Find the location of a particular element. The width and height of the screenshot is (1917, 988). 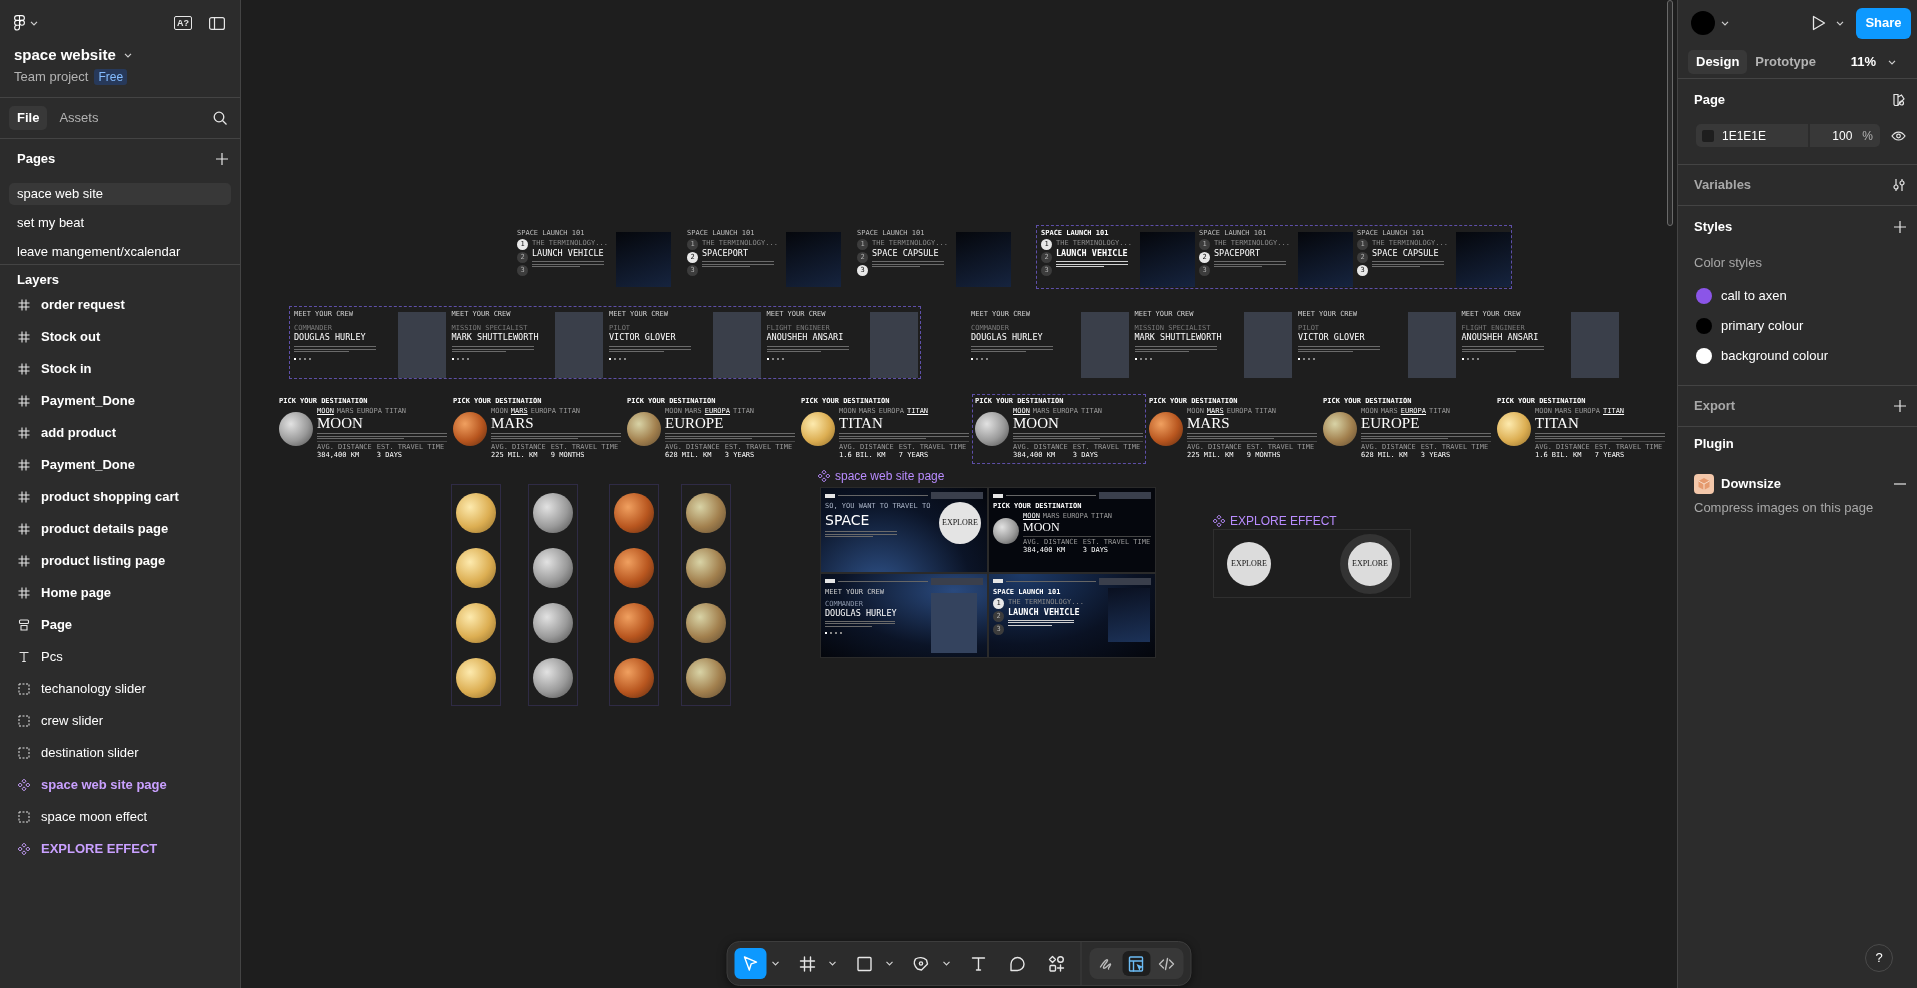

pager-dots-drawing is located at coordinates (302, 359).